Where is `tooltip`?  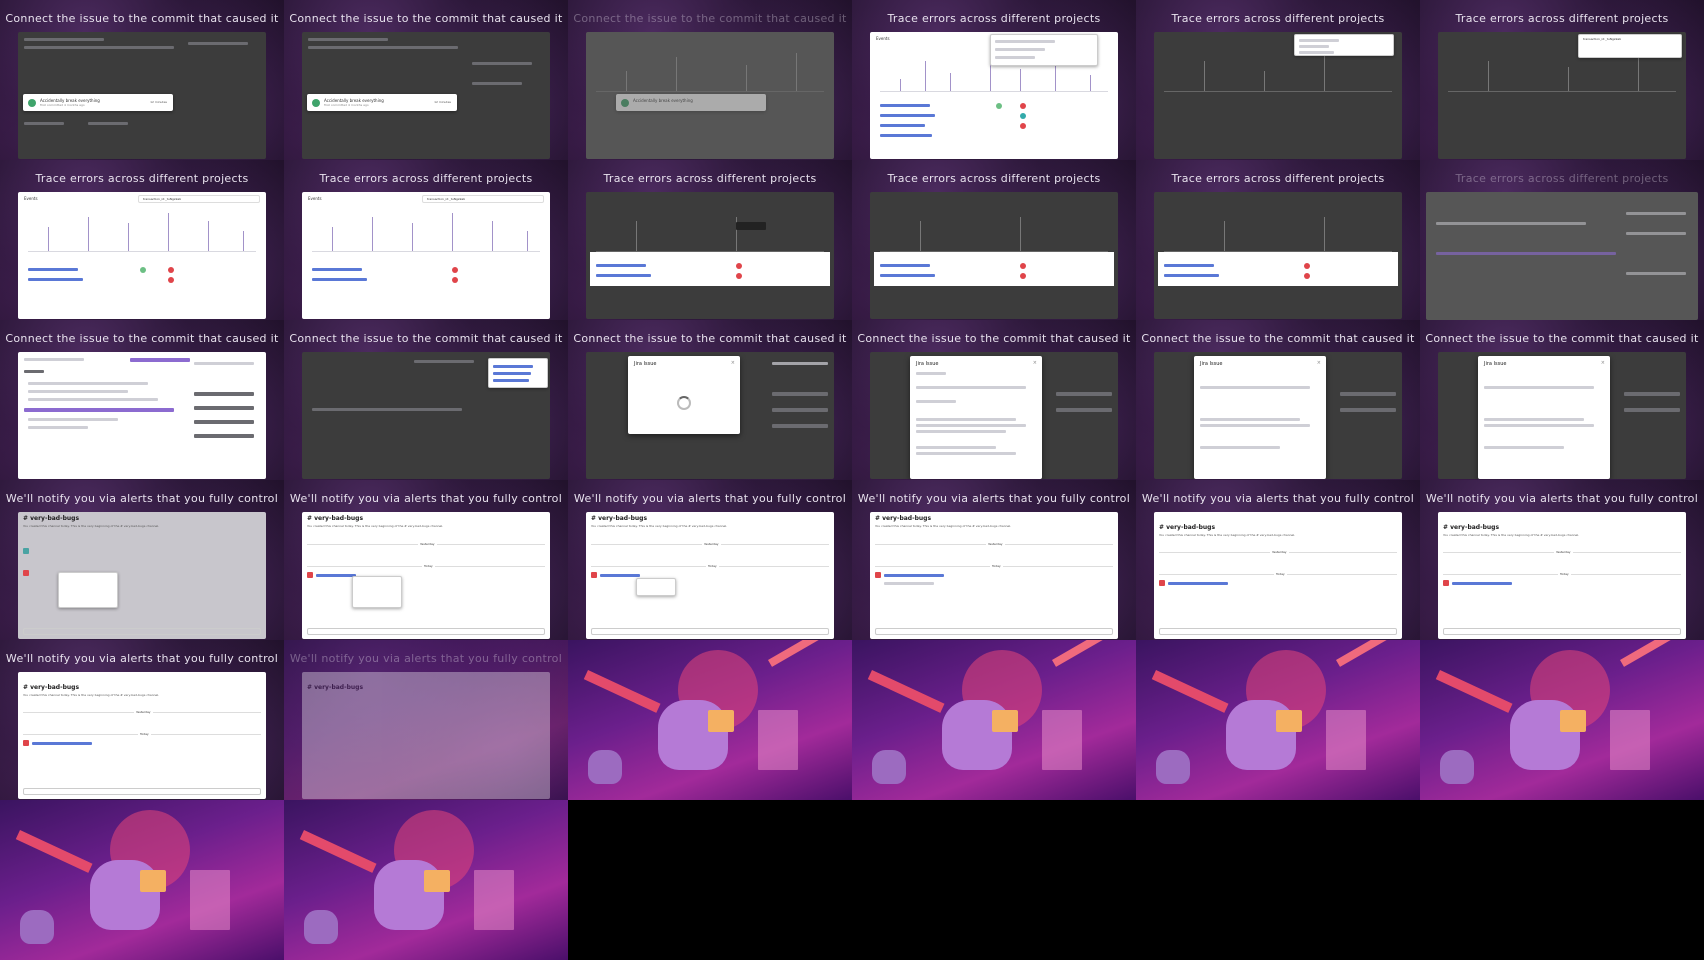
tooltip is located at coordinates (751, 226).